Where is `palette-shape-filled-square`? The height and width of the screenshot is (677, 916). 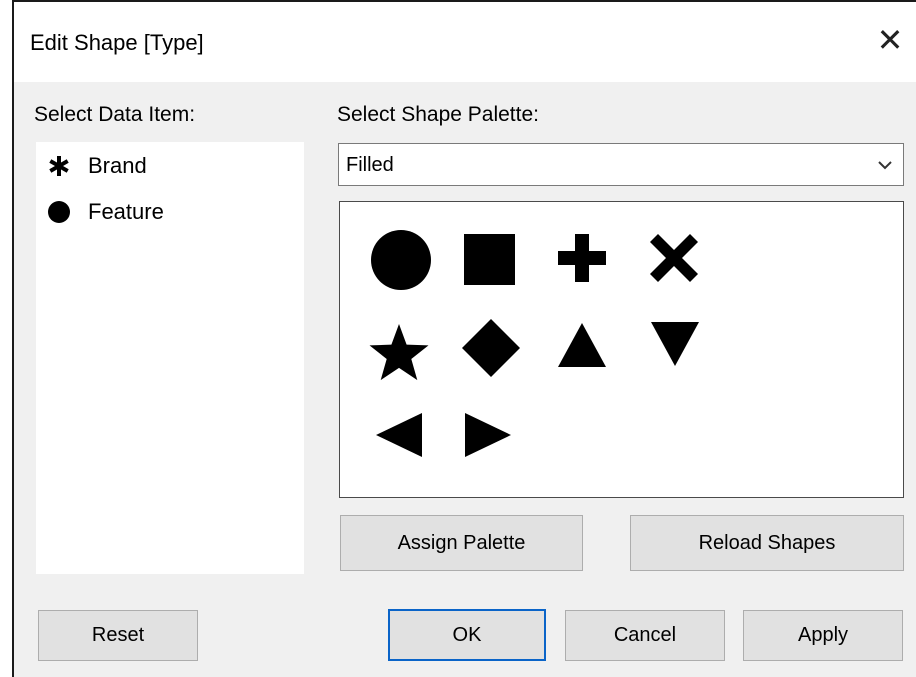 palette-shape-filled-square is located at coordinates (489, 259).